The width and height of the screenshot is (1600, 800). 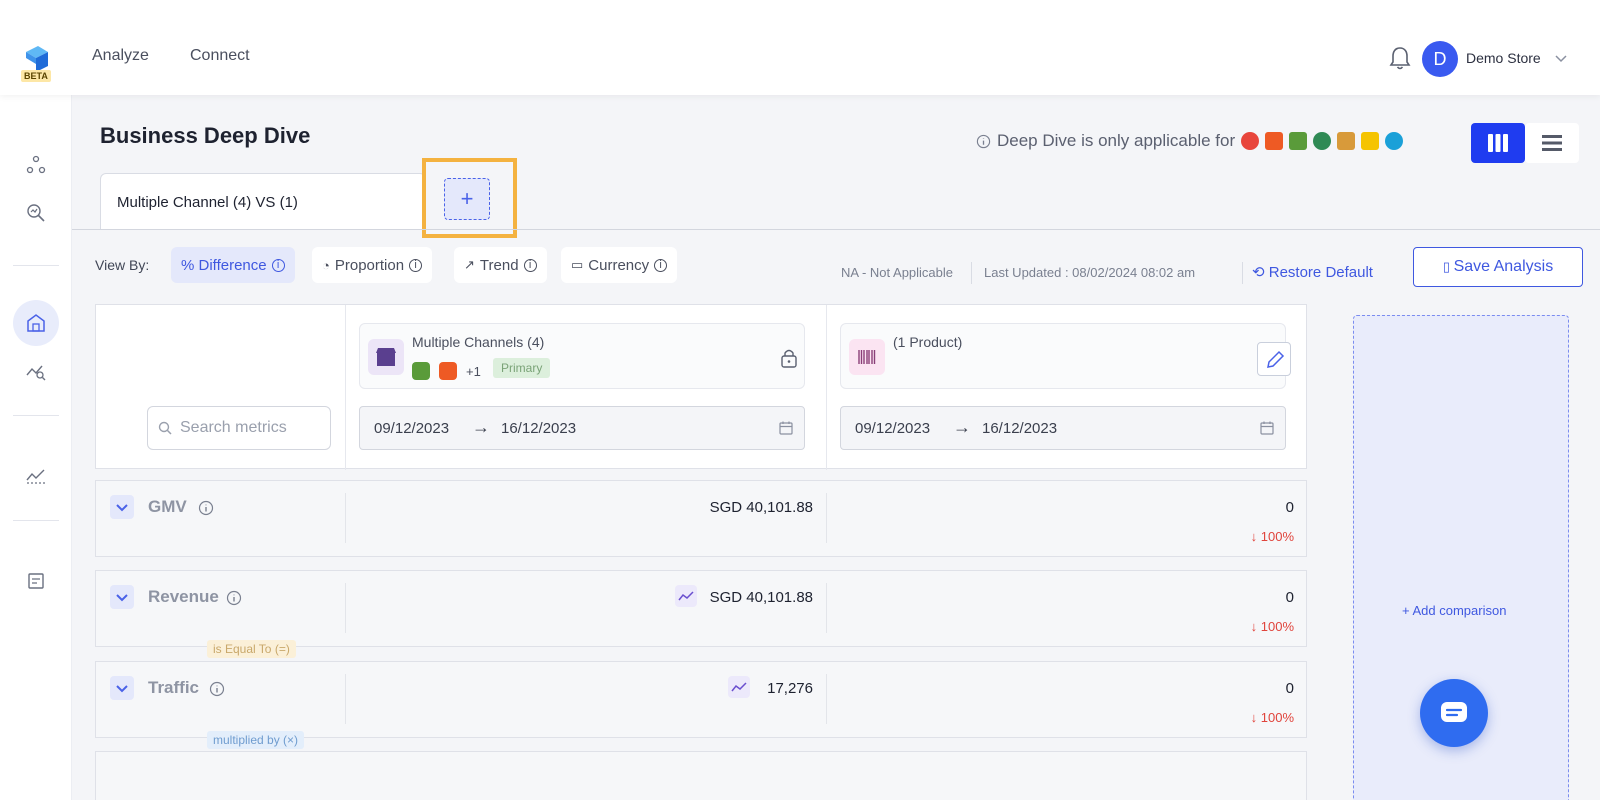 What do you see at coordinates (372, 265) in the screenshot?
I see `view-proportion-button: ◔ Proportion i` at bounding box center [372, 265].